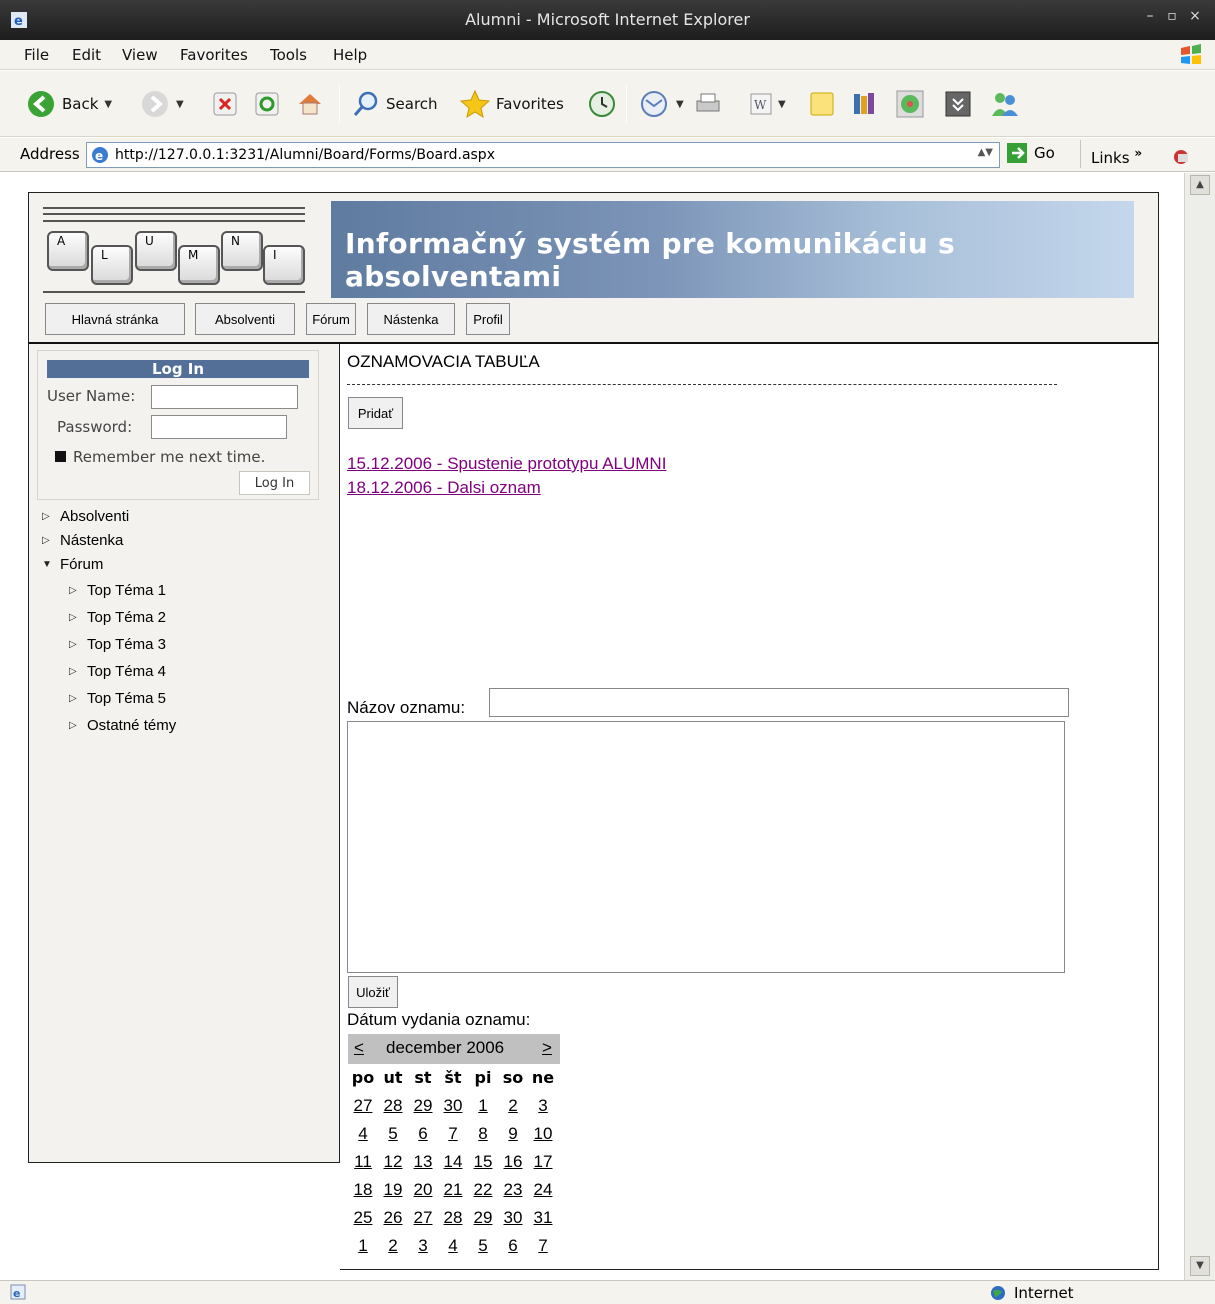 This screenshot has height=1304, width=1215. Describe the element at coordinates (60, 456) in the screenshot. I see `remember-checkbox` at that location.